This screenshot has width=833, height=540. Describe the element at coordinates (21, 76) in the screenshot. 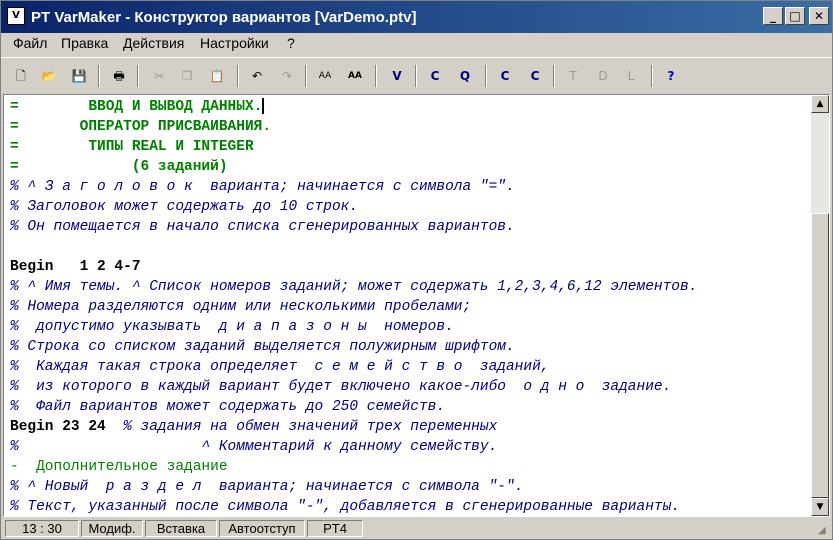

I see `new-icon: 🗋` at that location.